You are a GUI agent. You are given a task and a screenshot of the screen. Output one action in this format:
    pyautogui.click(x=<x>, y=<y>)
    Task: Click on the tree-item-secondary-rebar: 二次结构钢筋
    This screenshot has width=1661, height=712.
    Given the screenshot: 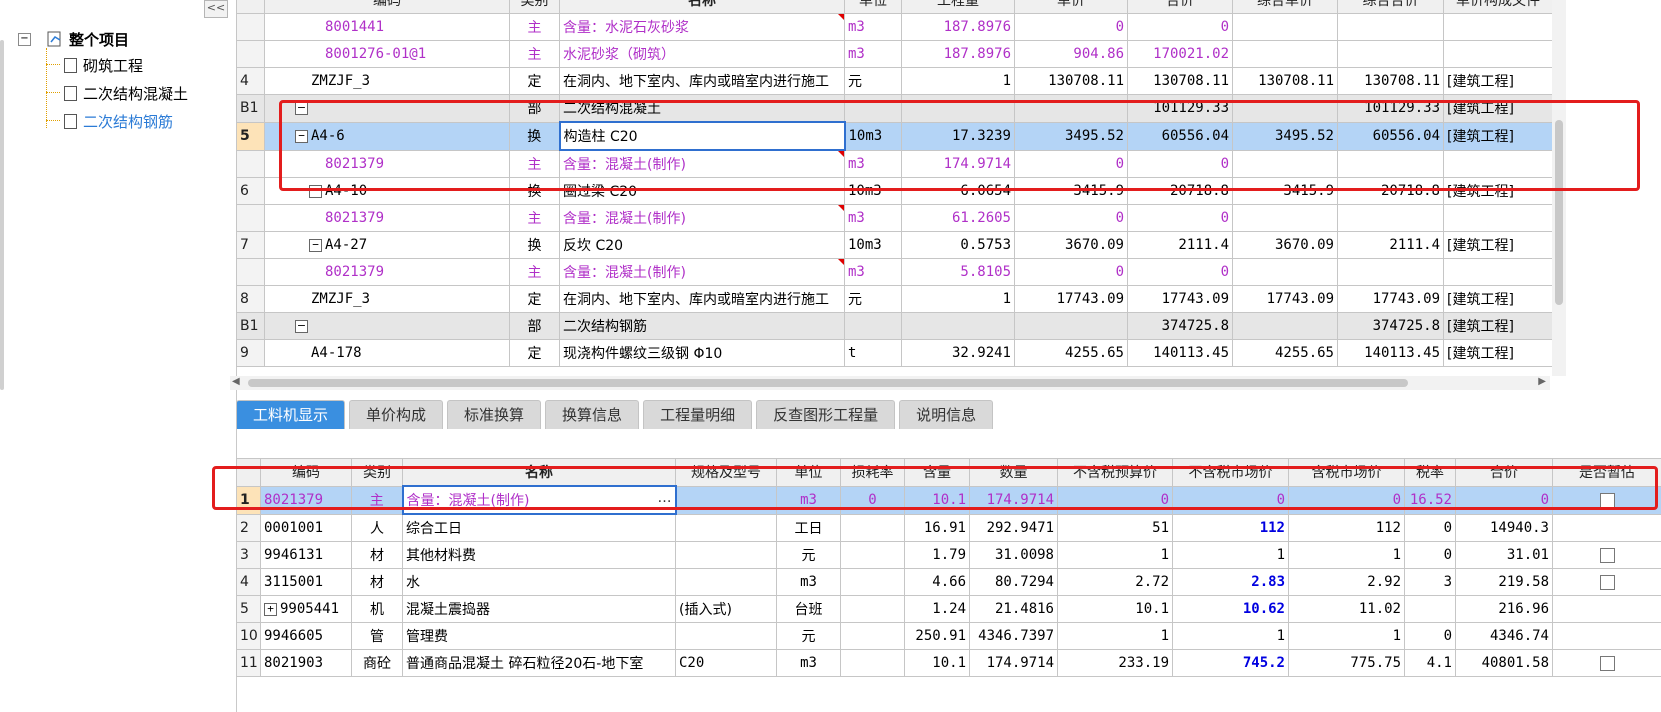 What is the action you would take?
    pyautogui.click(x=118, y=121)
    